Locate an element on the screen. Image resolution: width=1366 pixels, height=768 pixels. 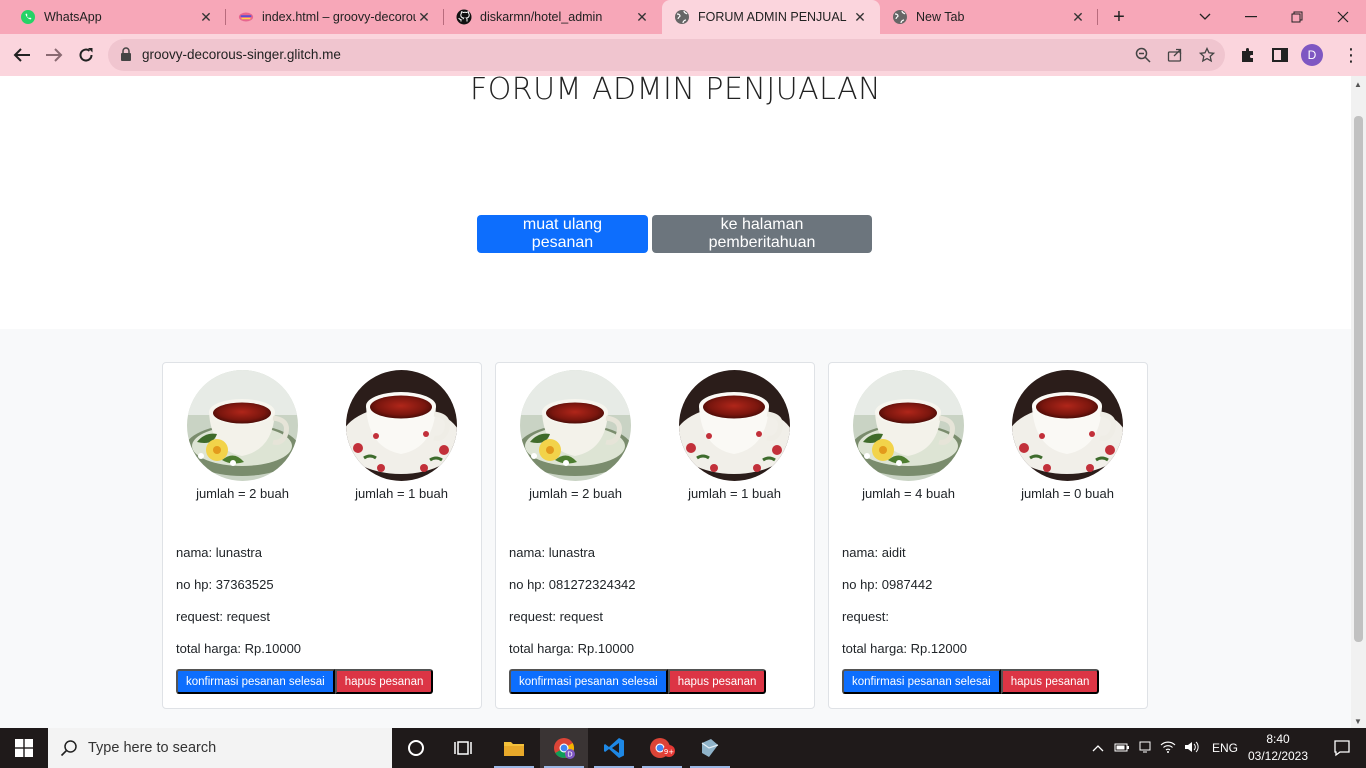
globe-icon is located at coordinates (900, 17).